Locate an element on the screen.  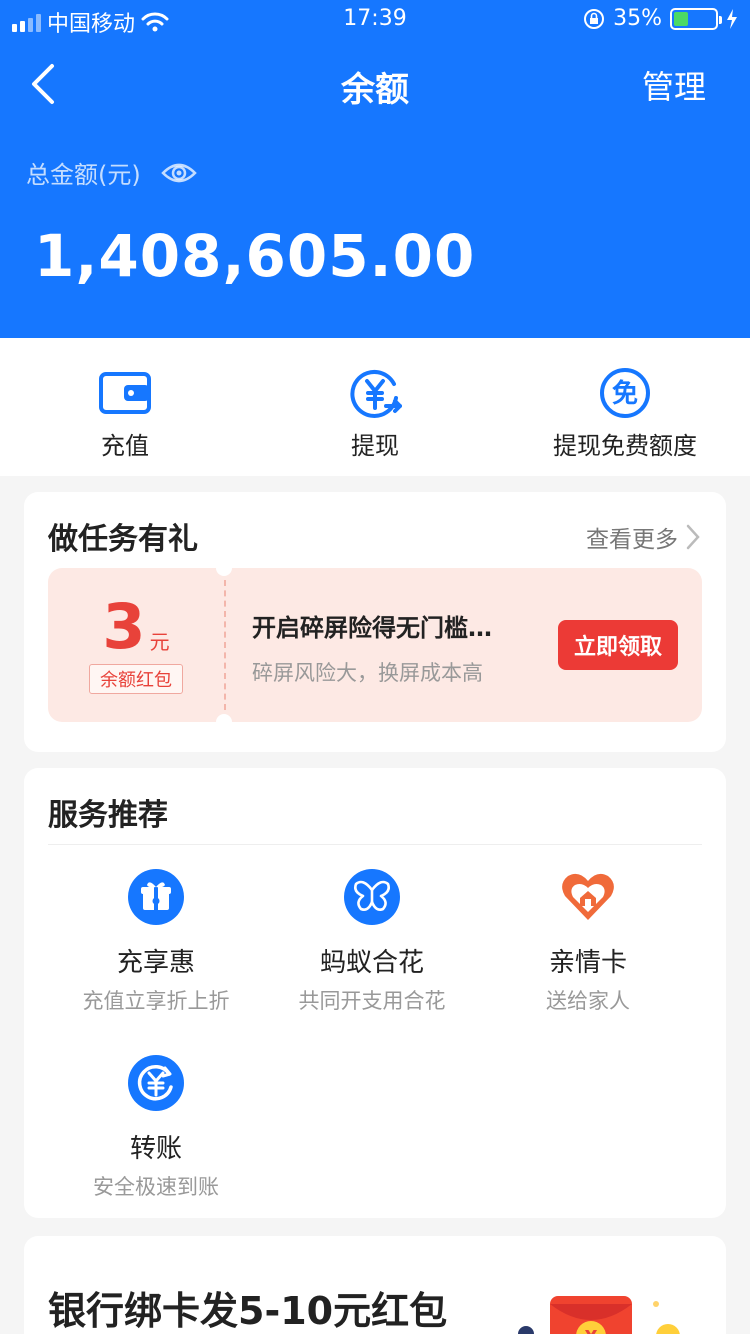
yuan-withdraw-icon is located at coordinates (376, 393).